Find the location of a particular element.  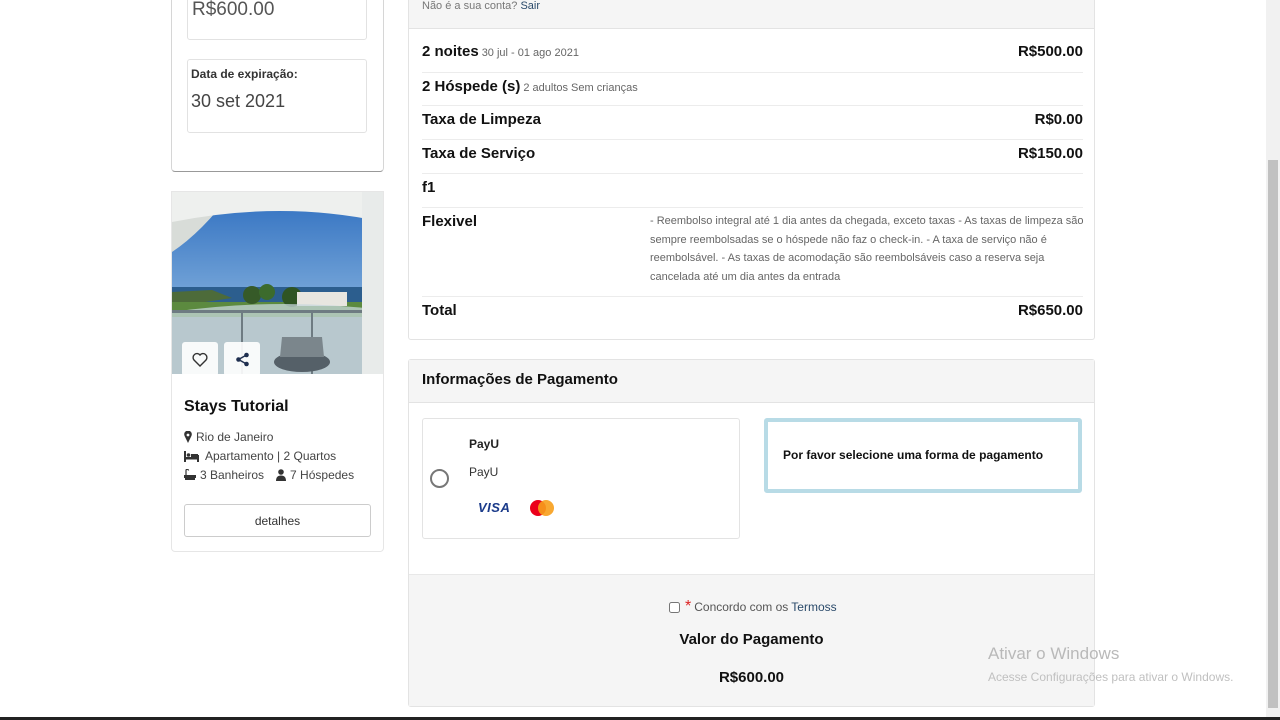

property-bath-guests: 3 Banheiros 7 Hóspedes is located at coordinates (269, 475).